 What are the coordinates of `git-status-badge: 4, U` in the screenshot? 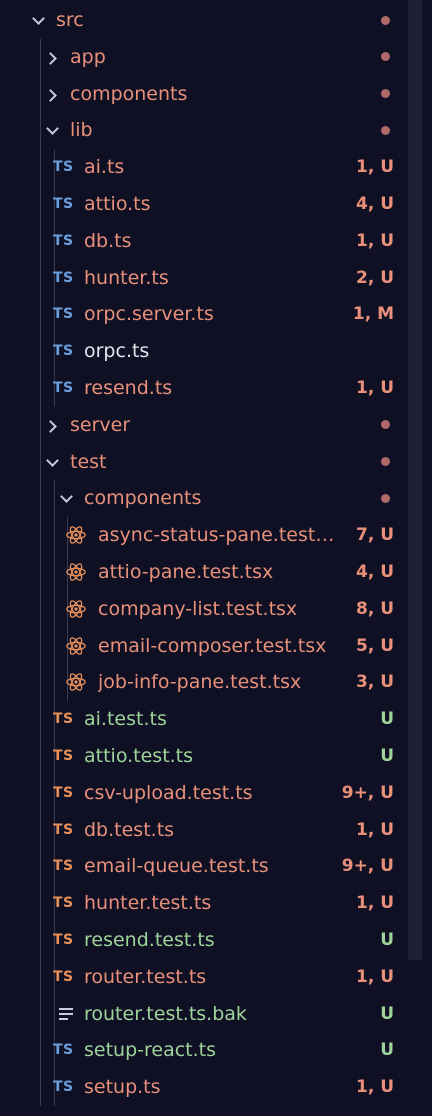 It's located at (374, 204).